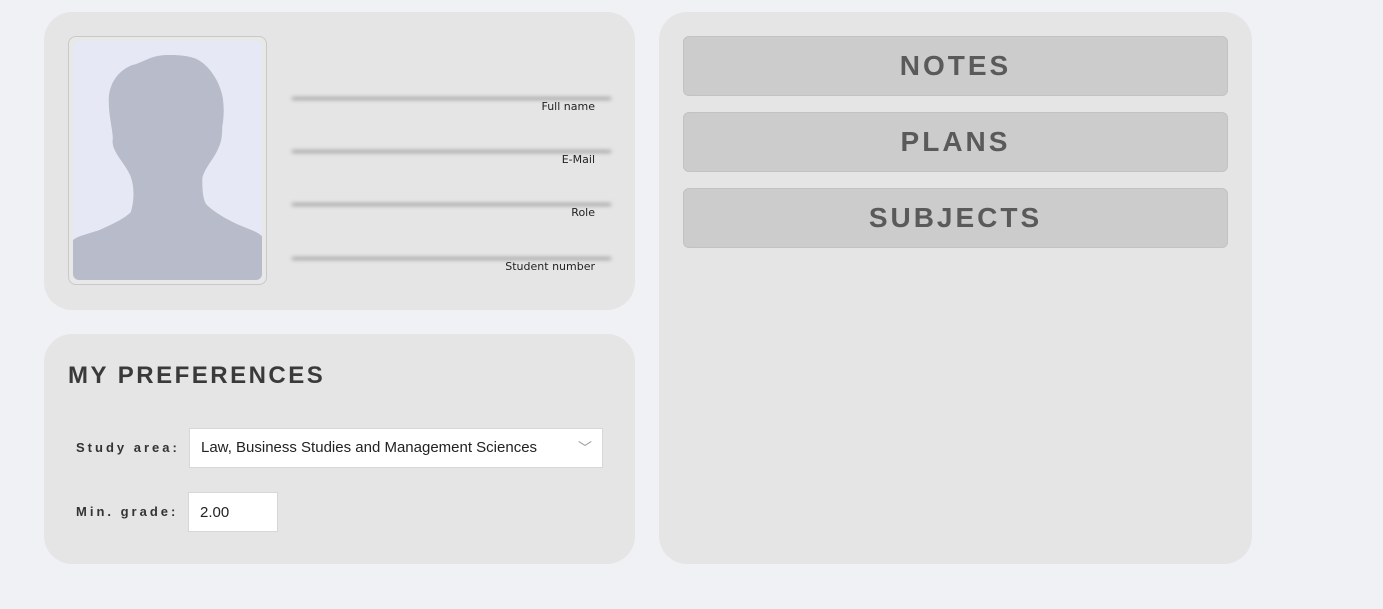 This screenshot has width=1383, height=609. Describe the element at coordinates (127, 511) in the screenshot. I see `min-grade-label: Min. grade:` at that location.